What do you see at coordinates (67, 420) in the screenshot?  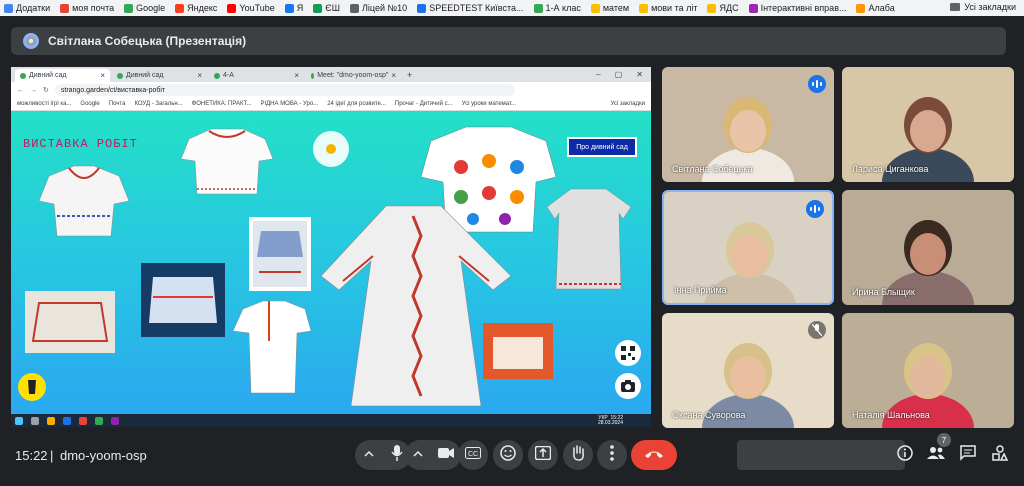 I see `store-icon` at bounding box center [67, 420].